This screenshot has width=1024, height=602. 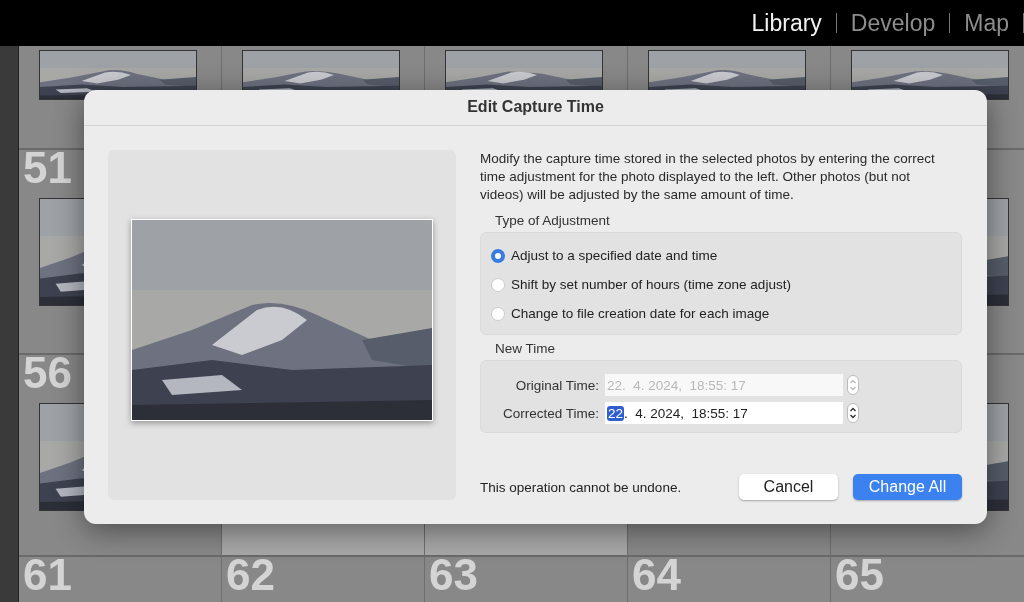 I want to click on cancel-button: Cancel, so click(x=788, y=487).